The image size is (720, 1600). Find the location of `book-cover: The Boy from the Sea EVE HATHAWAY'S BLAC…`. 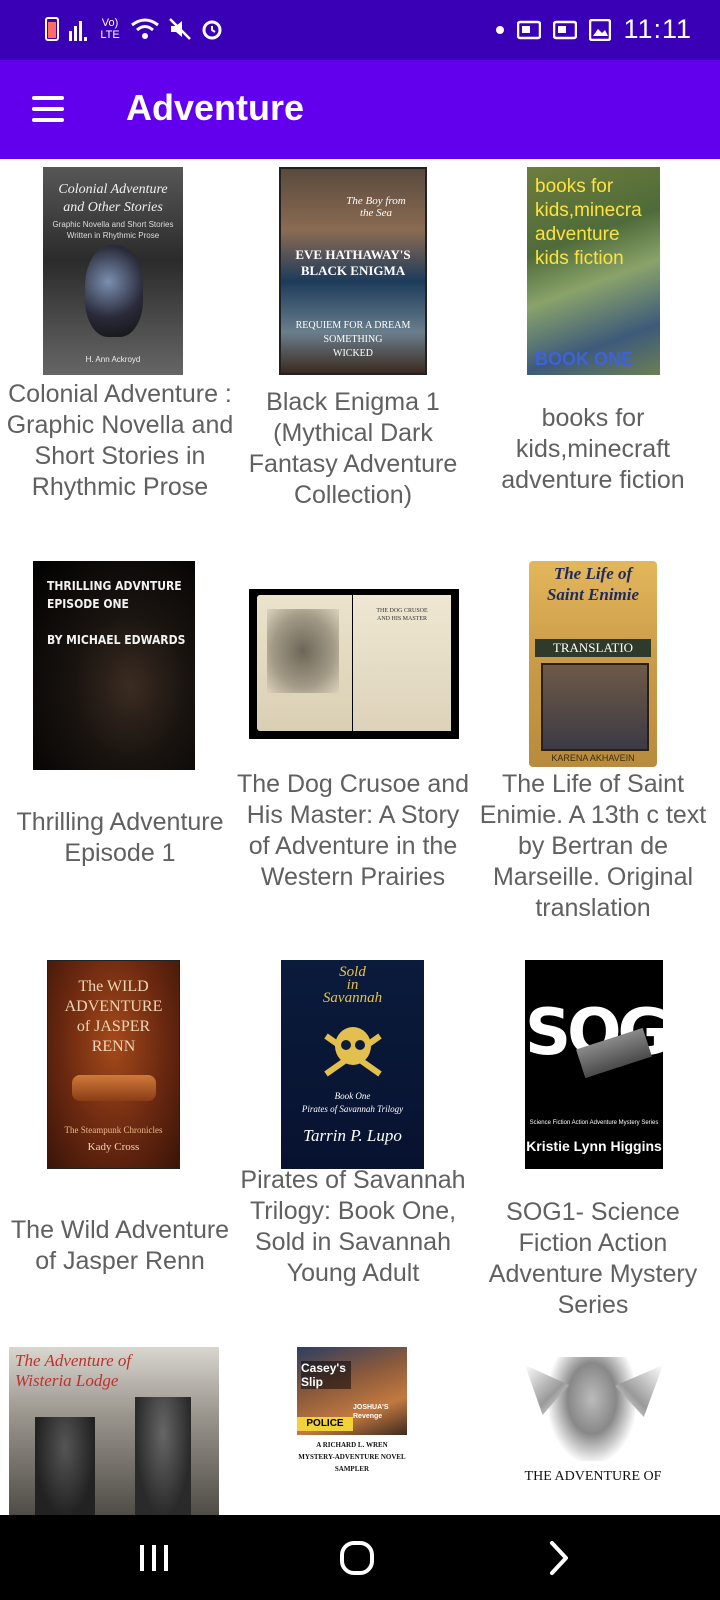

book-cover: The Boy from the Sea EVE HATHAWAY'S BLAC… is located at coordinates (353, 271).